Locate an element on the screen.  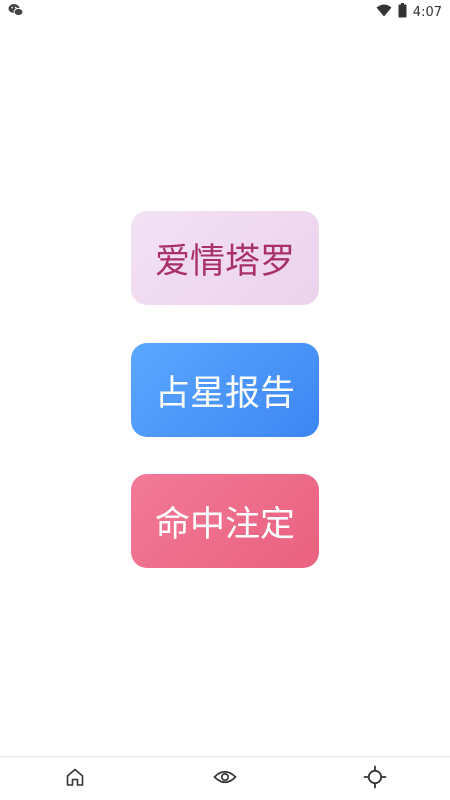
status-time: 4:07 is located at coordinates (427, 12).